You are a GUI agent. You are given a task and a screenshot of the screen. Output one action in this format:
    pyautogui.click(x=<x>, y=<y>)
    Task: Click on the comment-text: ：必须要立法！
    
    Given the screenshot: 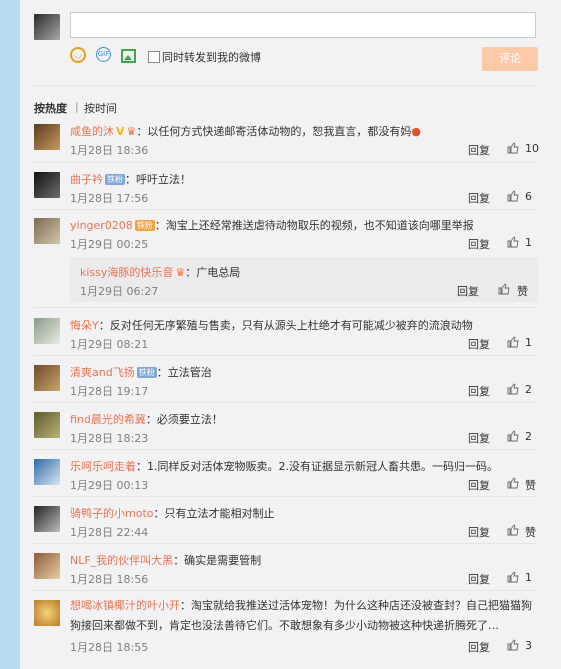 What is the action you would take?
    pyautogui.click(x=184, y=419)
    